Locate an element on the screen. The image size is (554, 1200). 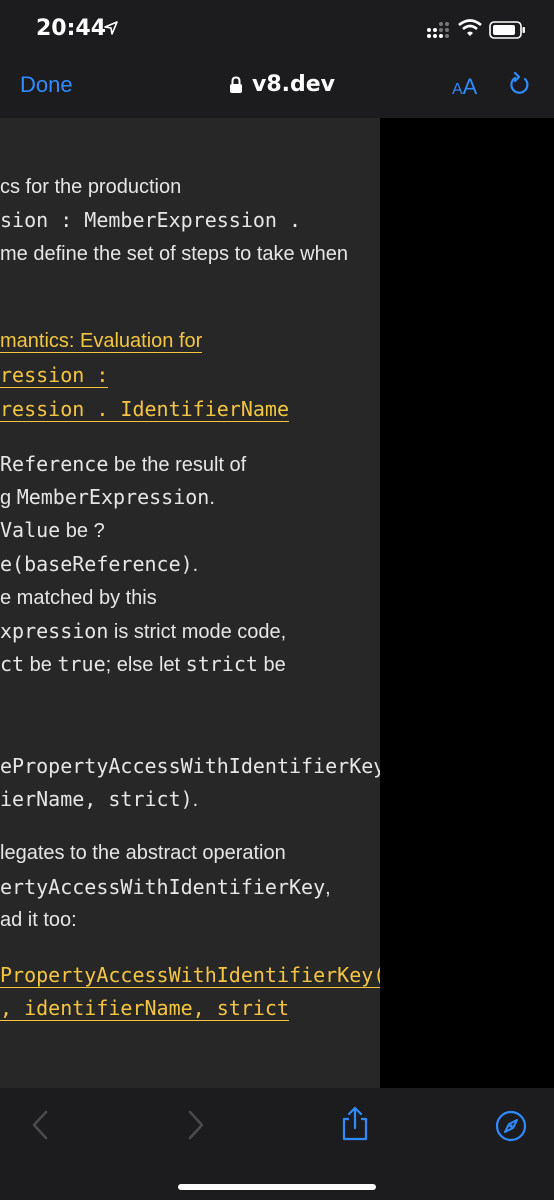
step-line: e matched by this is located at coordinates (78, 598).